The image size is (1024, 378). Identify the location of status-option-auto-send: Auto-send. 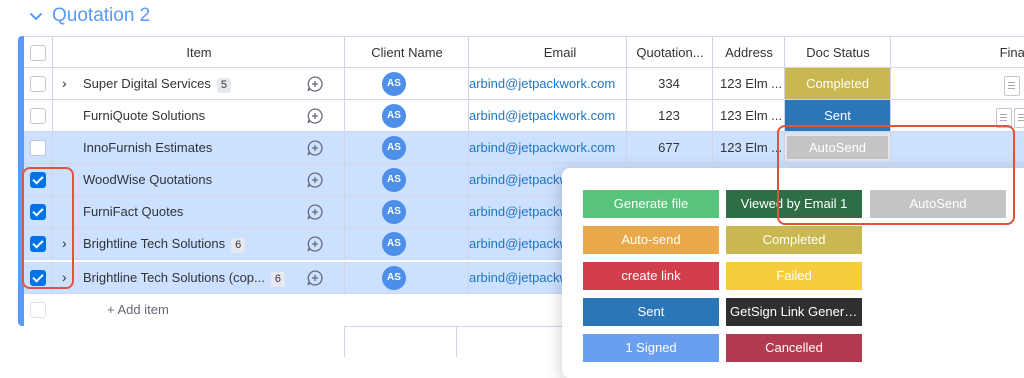
(651, 240).